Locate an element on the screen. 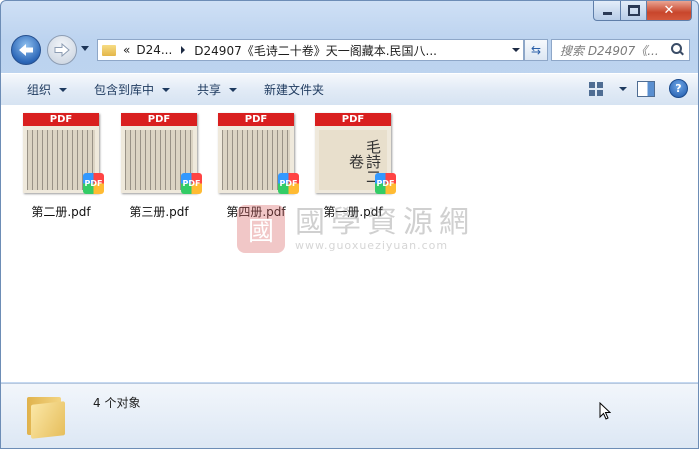 The height and width of the screenshot is (449, 699). view-controls: ? is located at coordinates (638, 88).